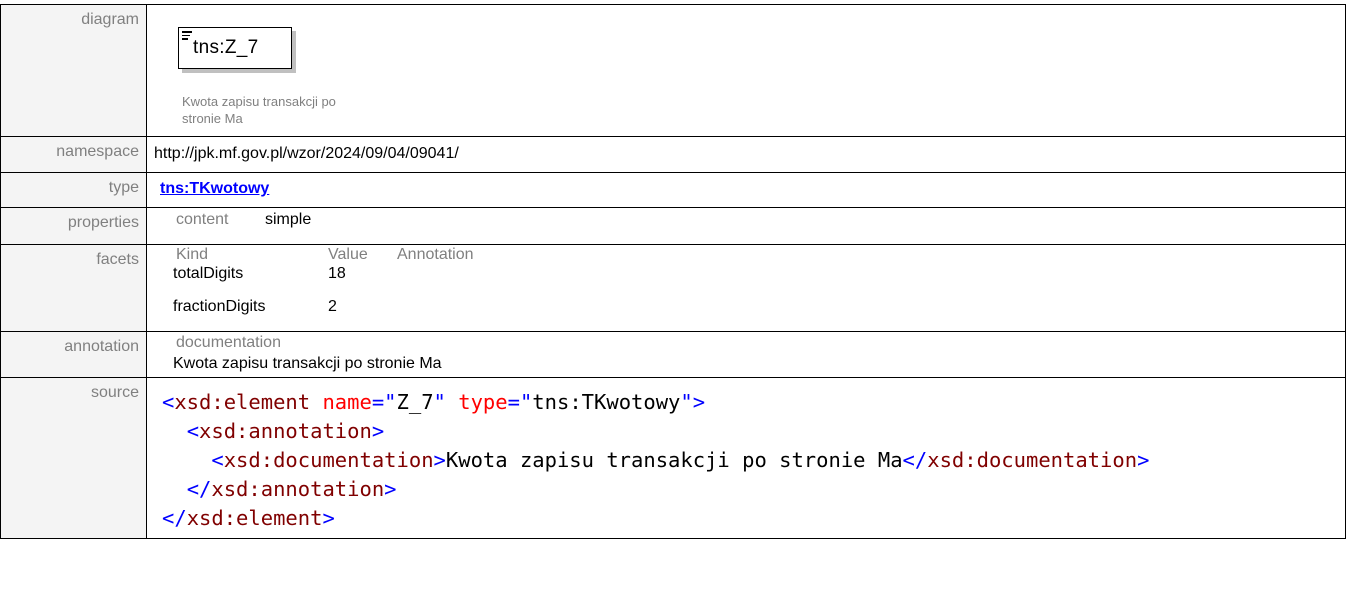  I want to click on xml-attr: name, so click(347, 402).